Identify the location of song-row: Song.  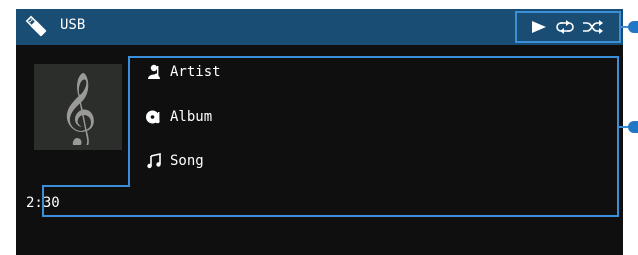
(174, 161).